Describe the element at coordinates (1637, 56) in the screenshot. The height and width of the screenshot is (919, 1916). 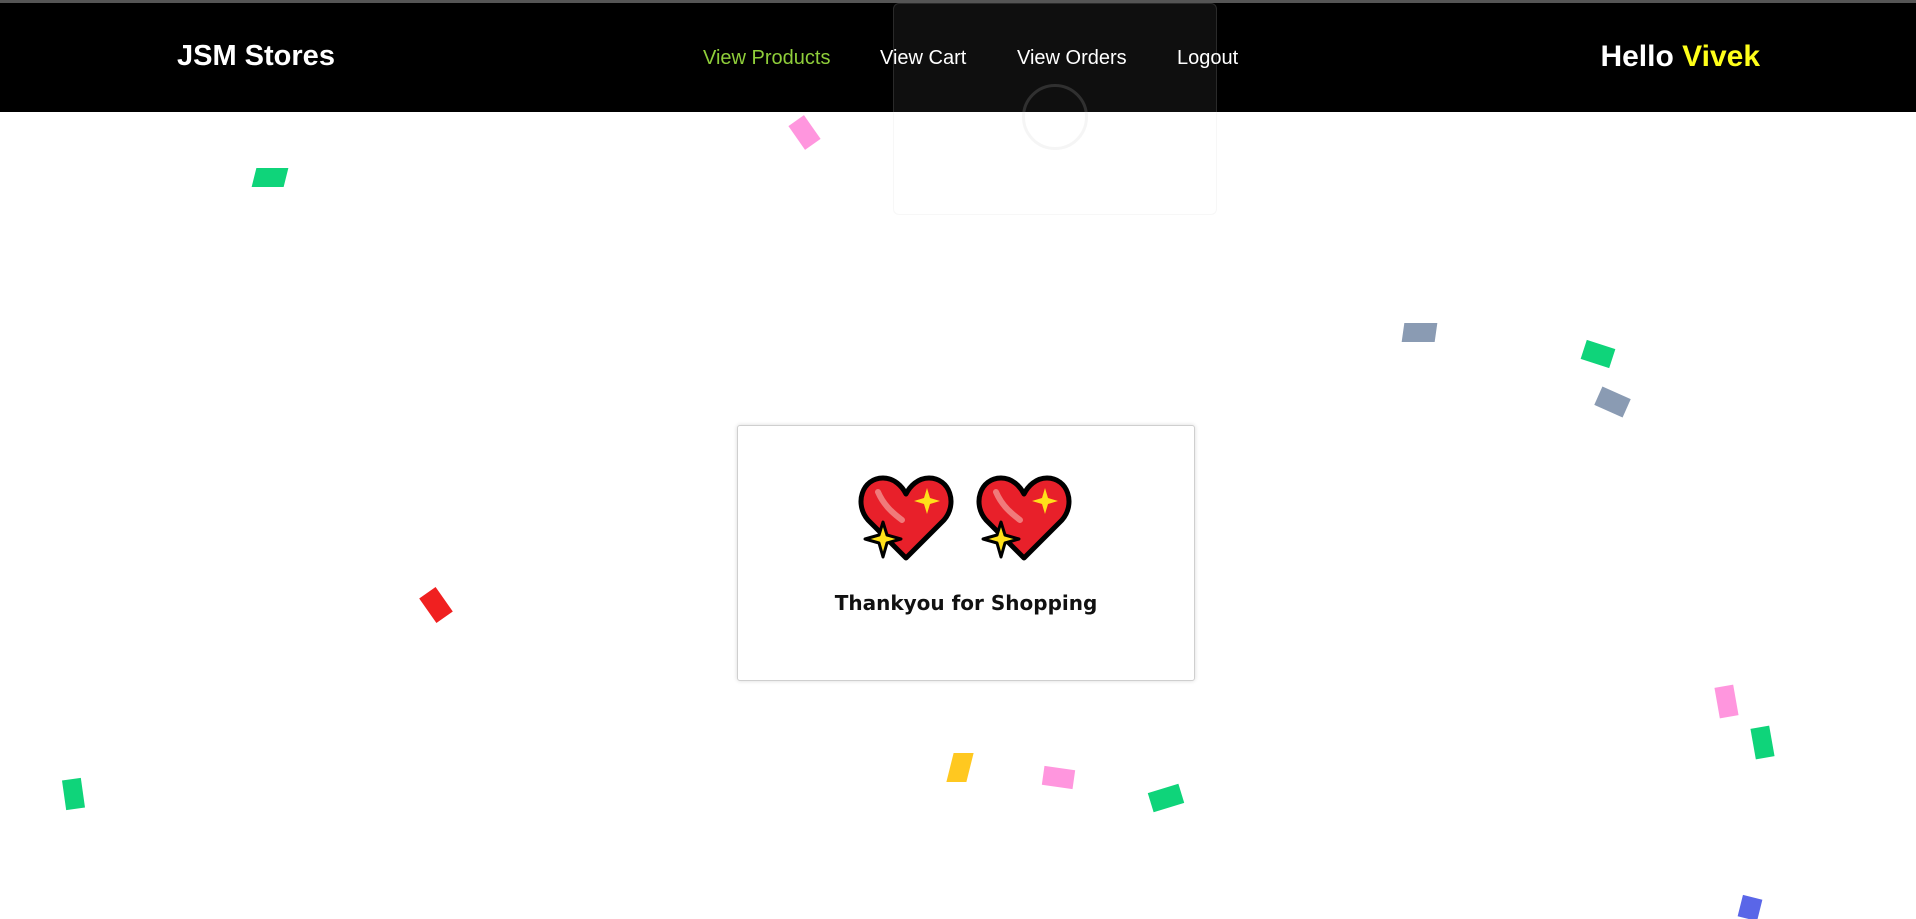
I see `greeting-prefix: Hello` at that location.